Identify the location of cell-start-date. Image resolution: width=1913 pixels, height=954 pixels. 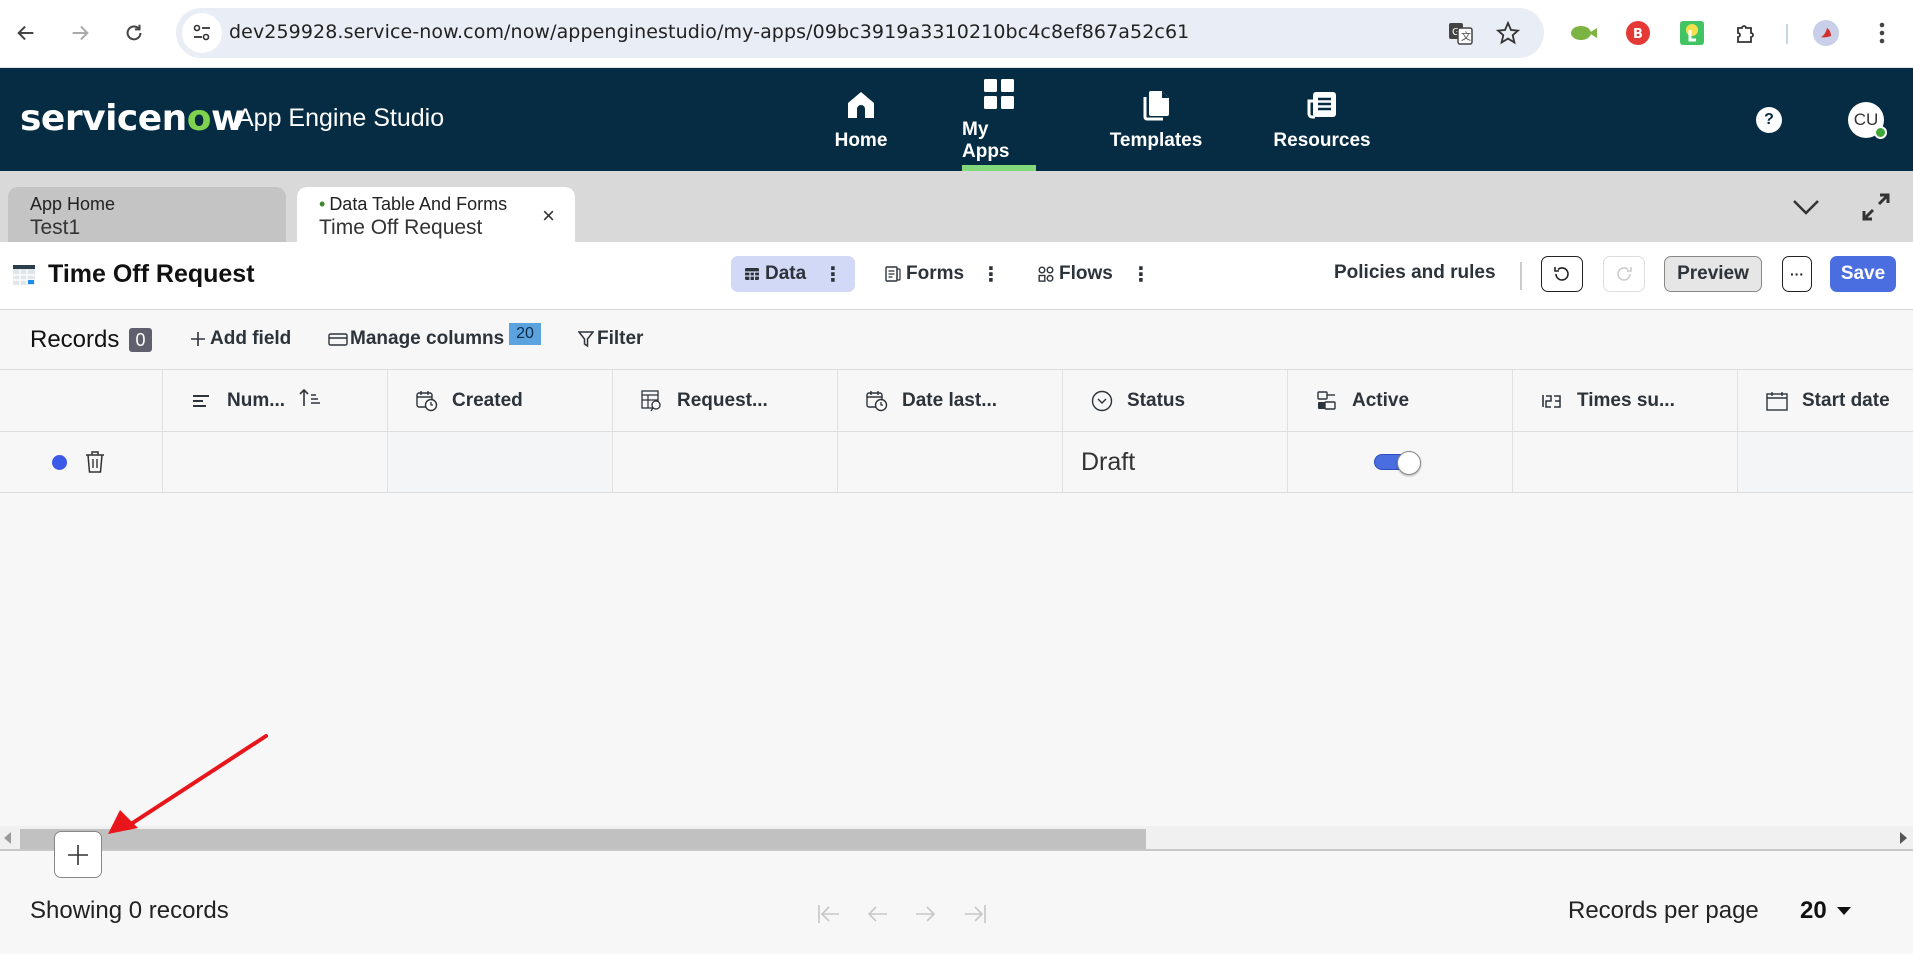
(1825, 462).